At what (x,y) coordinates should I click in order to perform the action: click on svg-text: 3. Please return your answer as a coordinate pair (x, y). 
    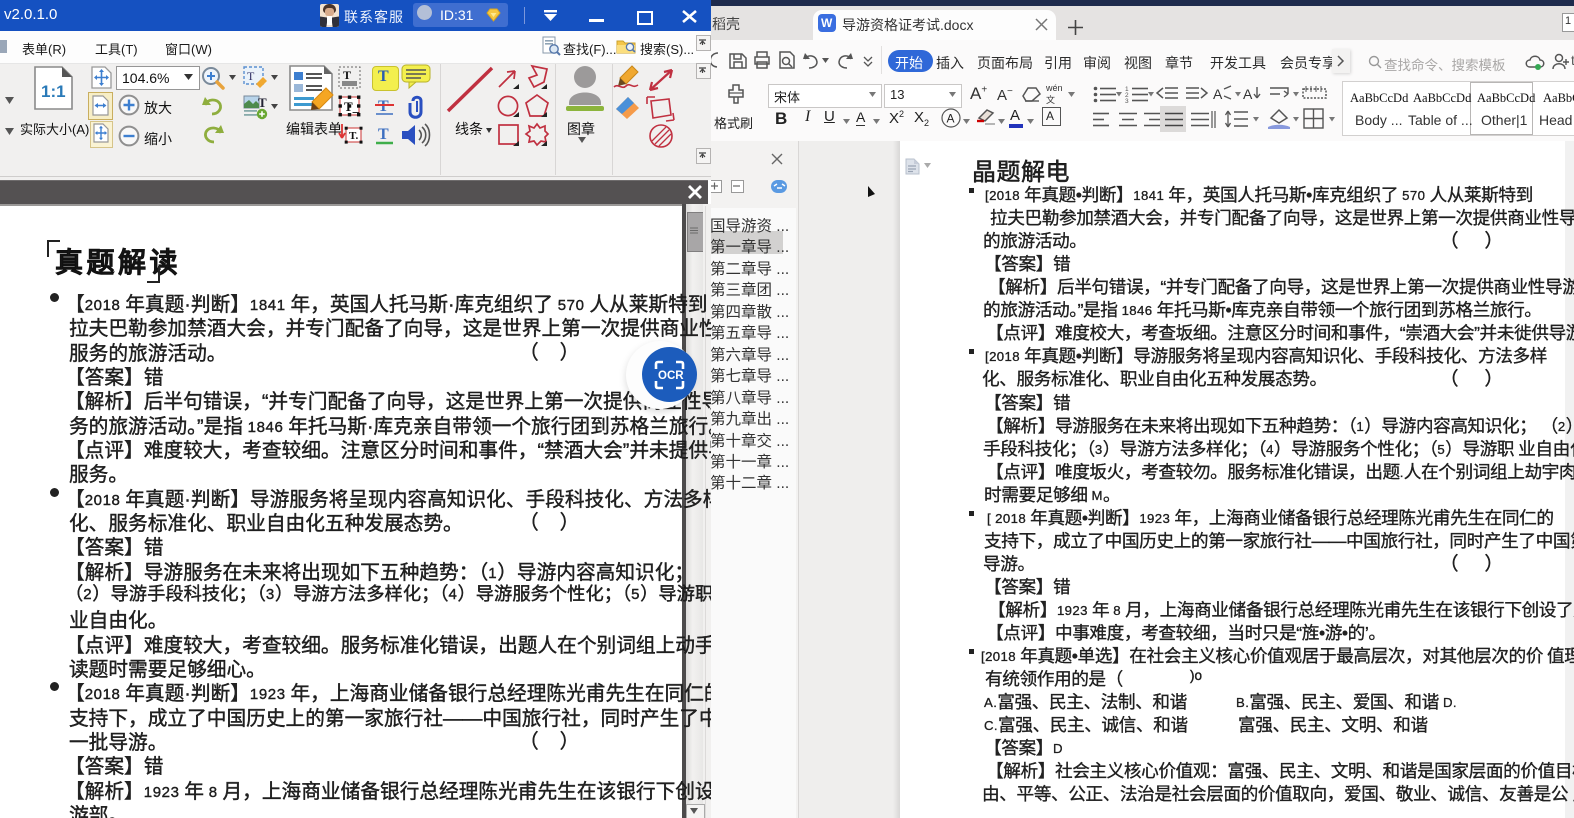
    Looking at the image, I should click on (1127, 101).